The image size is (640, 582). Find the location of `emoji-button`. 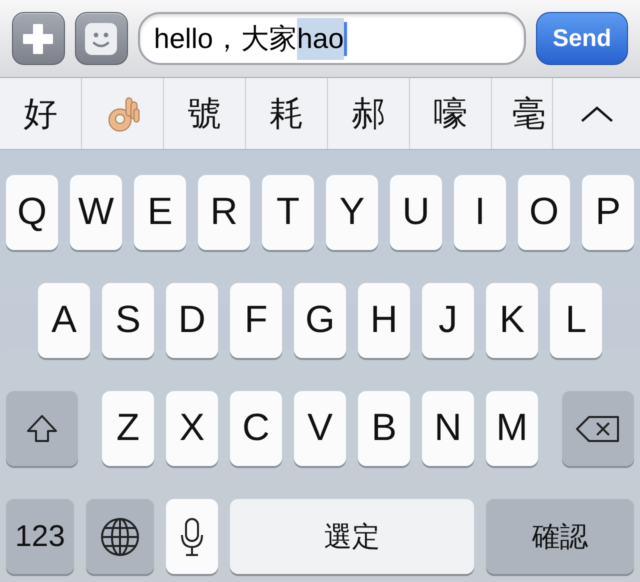

emoji-button is located at coordinates (101, 38).